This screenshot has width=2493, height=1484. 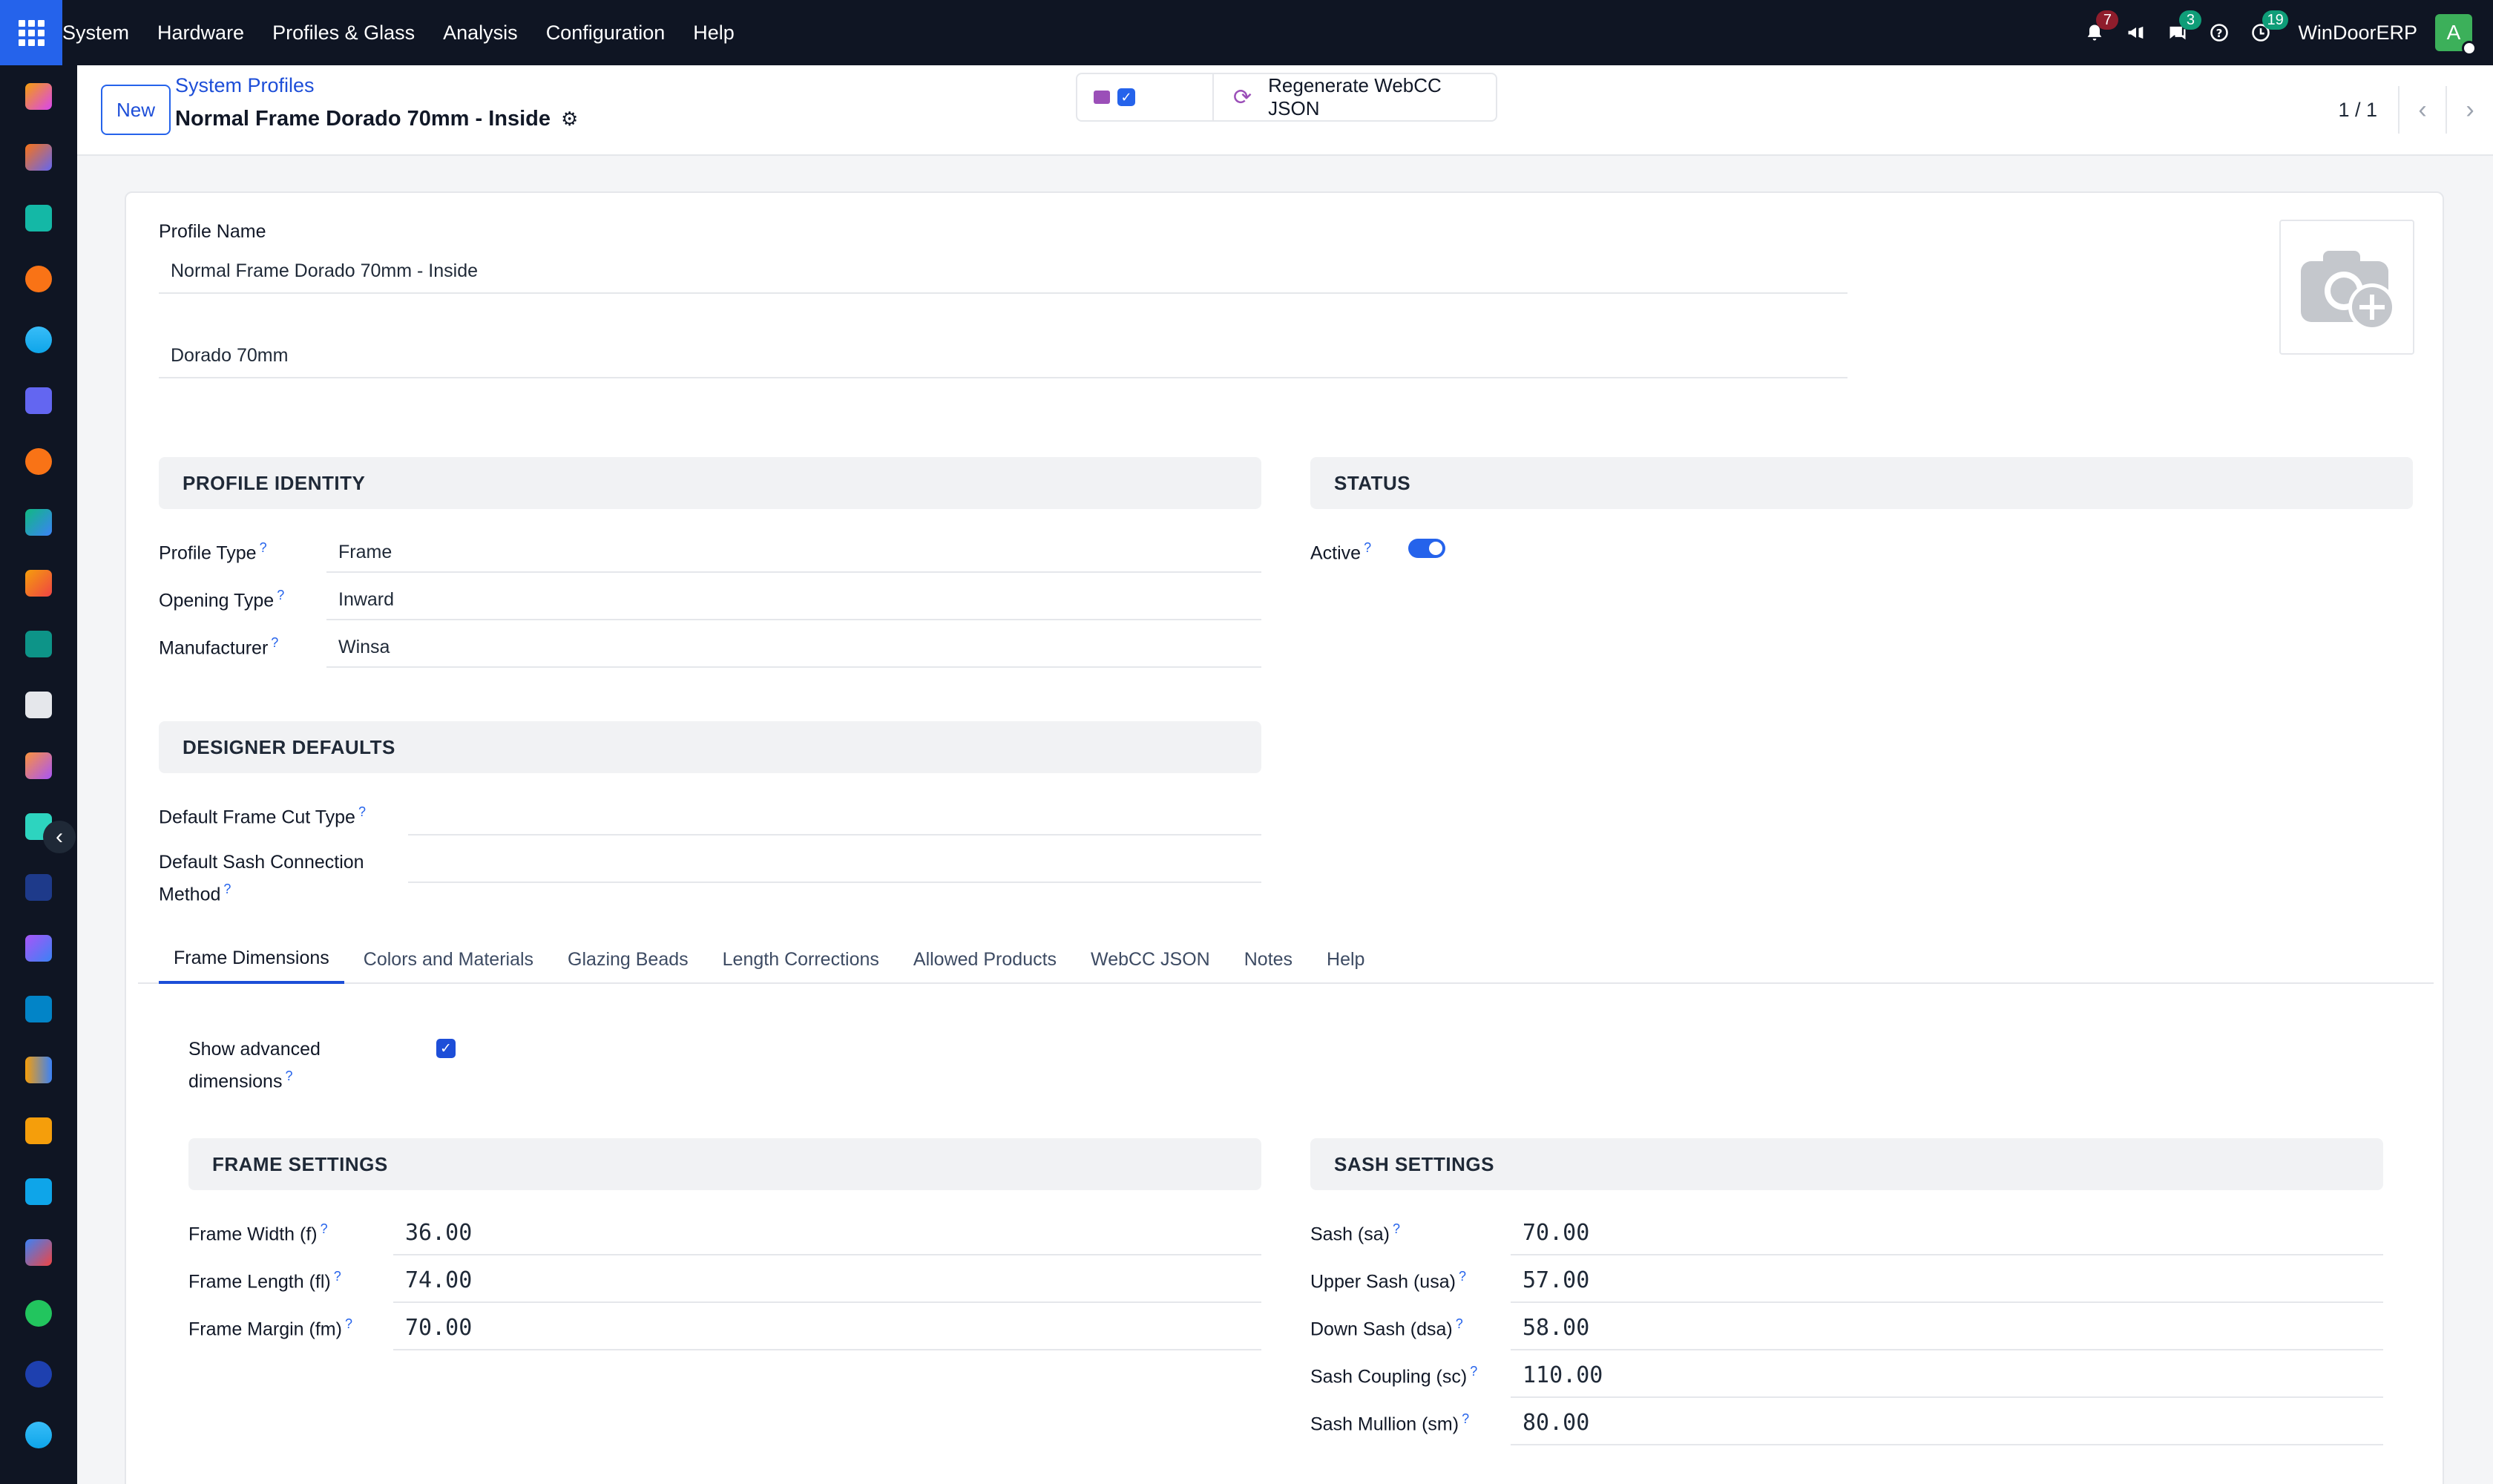 What do you see at coordinates (448, 959) in the screenshot?
I see `tab-colors-and-materials: Colors and Materials` at bounding box center [448, 959].